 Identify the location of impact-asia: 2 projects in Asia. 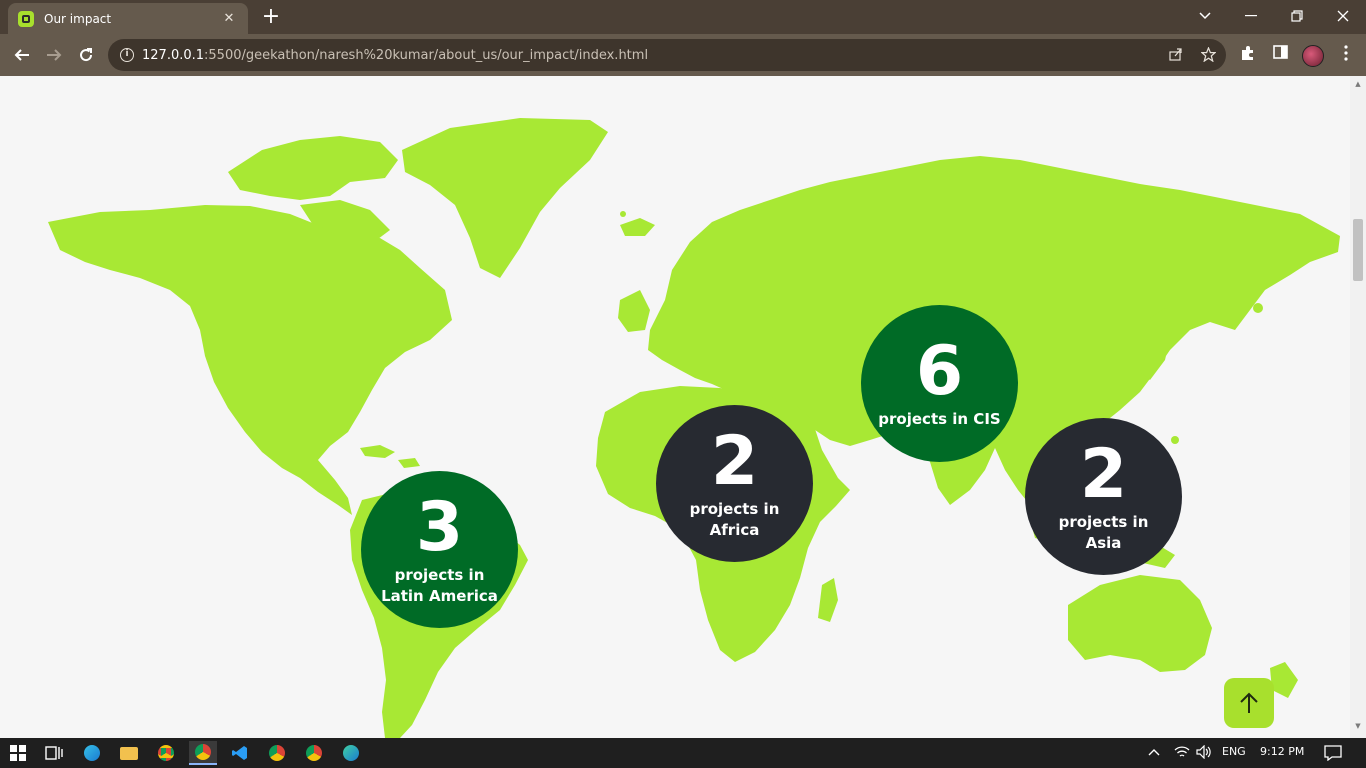
(1103, 496).